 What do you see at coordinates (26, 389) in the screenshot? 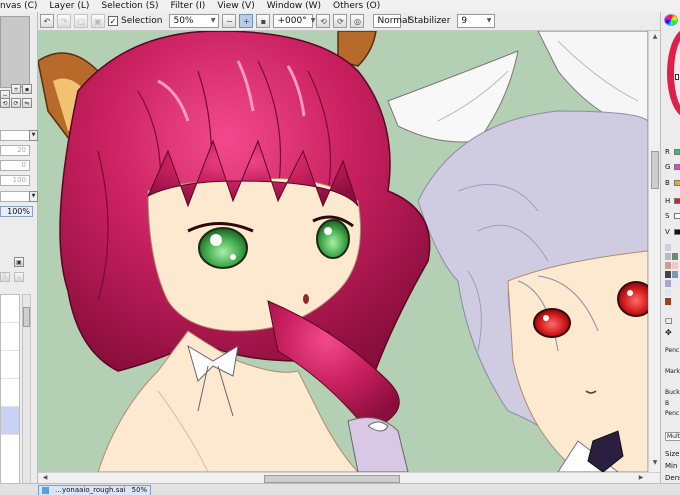
I see `layer-list-scrollbar` at bounding box center [26, 389].